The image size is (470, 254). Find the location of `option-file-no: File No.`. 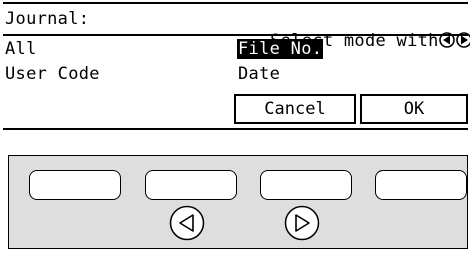

option-file-no: File No. is located at coordinates (280, 49).